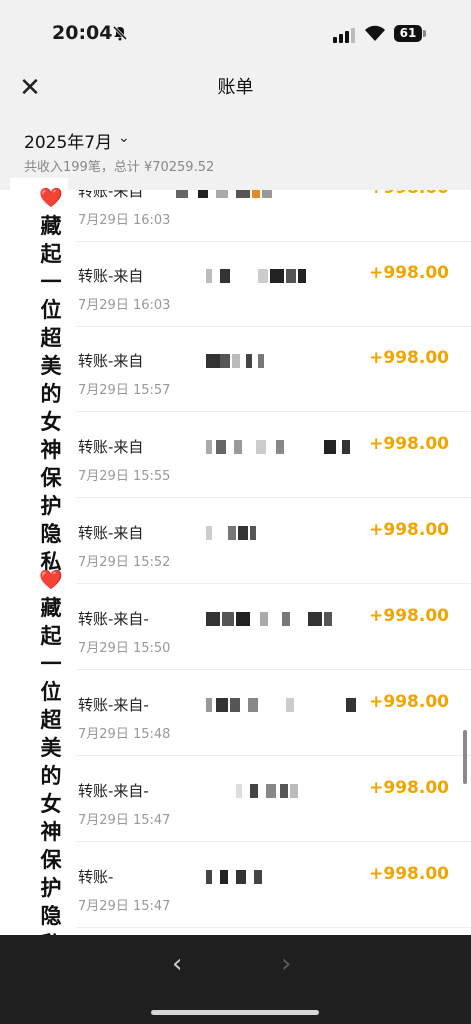 The height and width of the screenshot is (1024, 471). Describe the element at coordinates (273, 799) in the screenshot. I see `transaction-row: 转账-来自- 7月29日 15:47 +998.00` at that location.